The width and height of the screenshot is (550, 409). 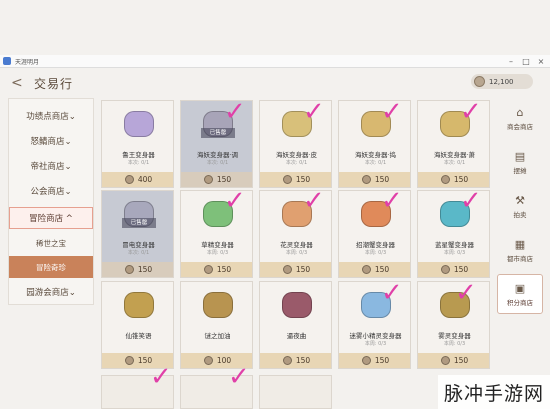 What do you see at coordinates (51, 116) in the screenshot?
I see `nav-item-merit-shop: 功绩点商店⌄` at bounding box center [51, 116].